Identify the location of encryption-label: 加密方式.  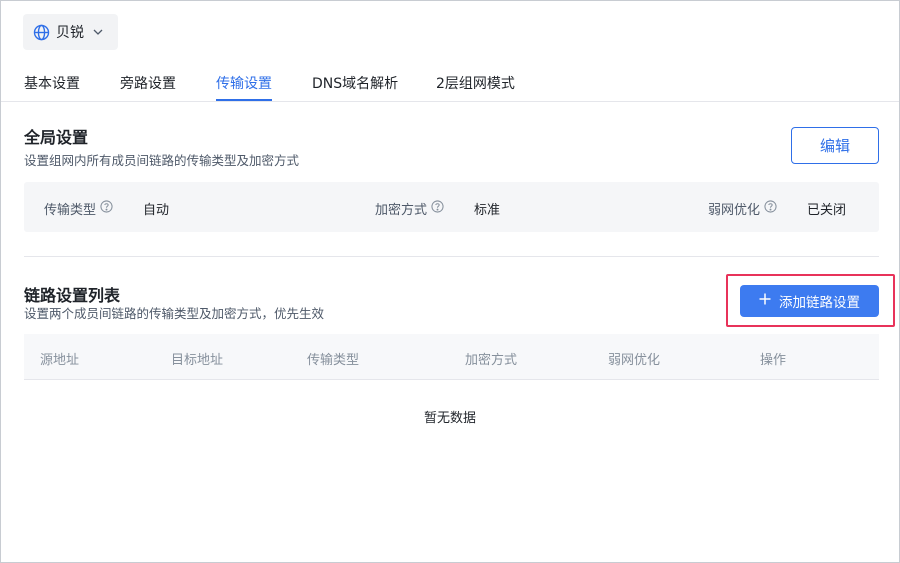
(409, 208).